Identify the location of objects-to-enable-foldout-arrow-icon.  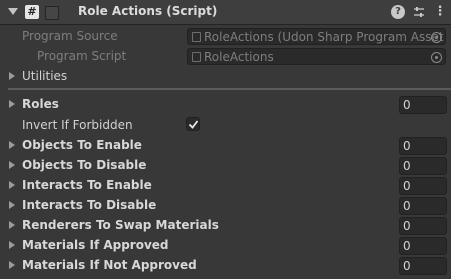
(12, 145).